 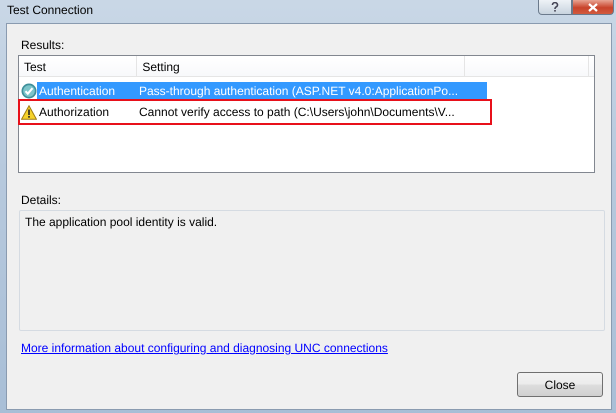 What do you see at coordinates (42, 45) in the screenshot?
I see `results-label: Results:` at bounding box center [42, 45].